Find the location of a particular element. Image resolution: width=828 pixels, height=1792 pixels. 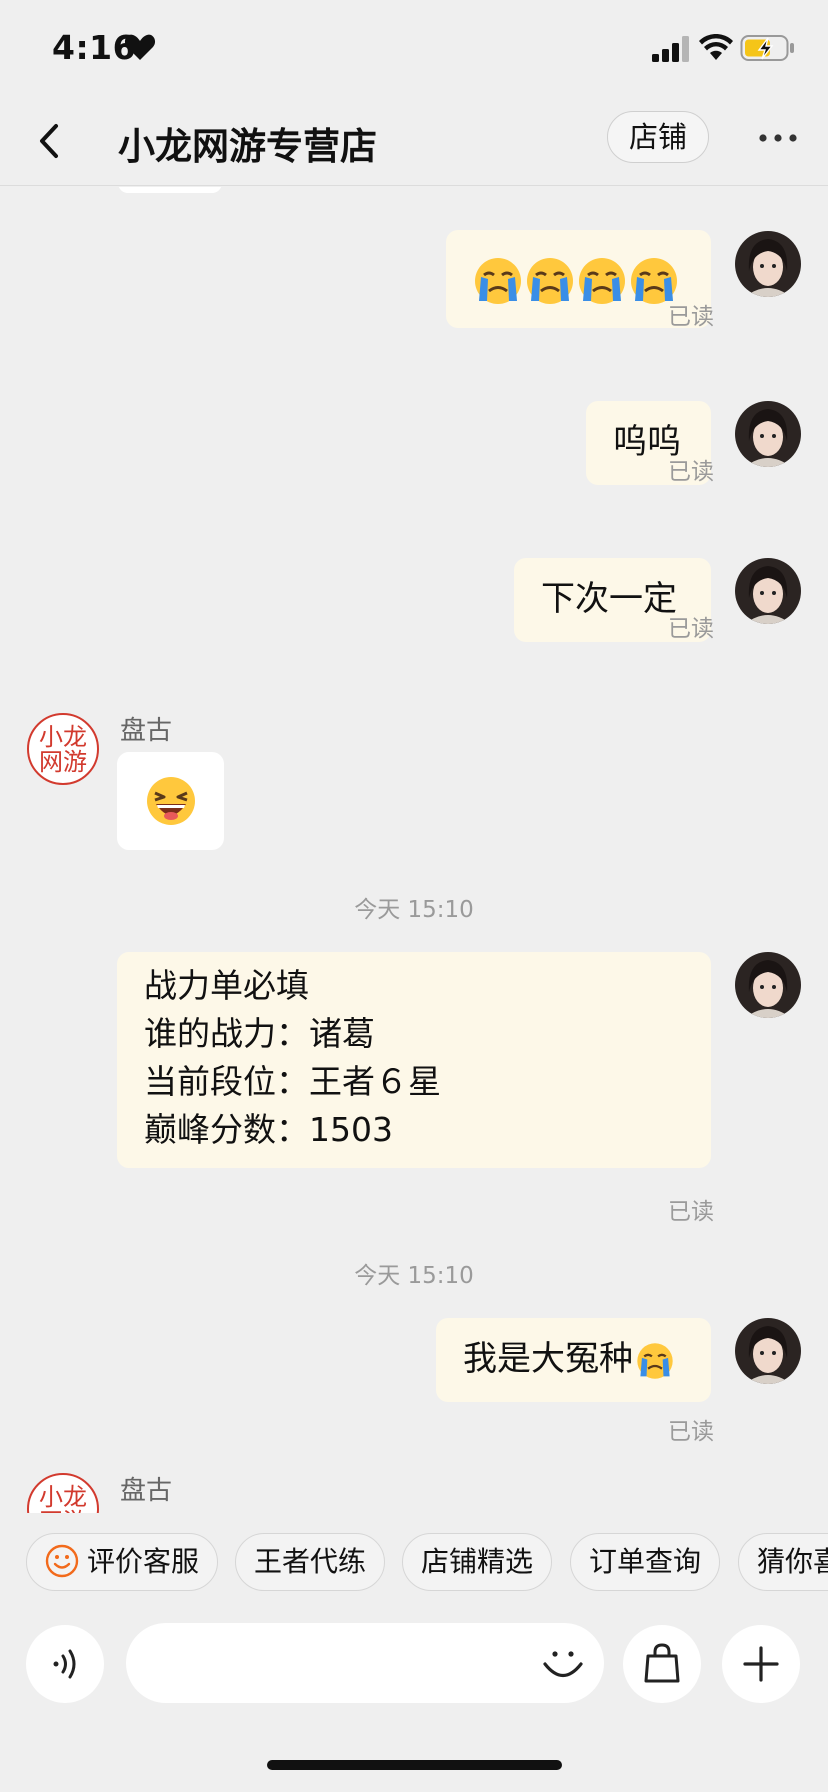

message-text: 我是大冤种 is located at coordinates (548, 1359).